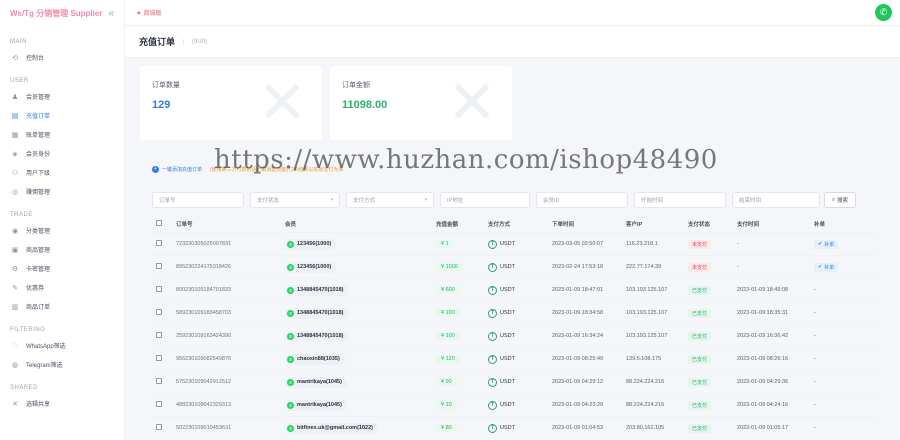 The image size is (900, 440). What do you see at coordinates (35, 289) in the screenshot?
I see `sidebar-item-label: 优惠券` at bounding box center [35, 289].